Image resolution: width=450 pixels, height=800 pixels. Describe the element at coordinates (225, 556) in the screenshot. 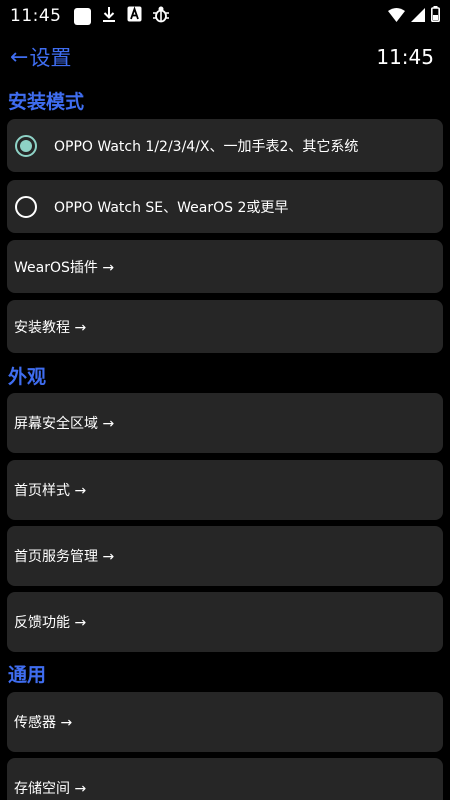

I see `home-service-manage-item: 首页服务管理 →` at that location.